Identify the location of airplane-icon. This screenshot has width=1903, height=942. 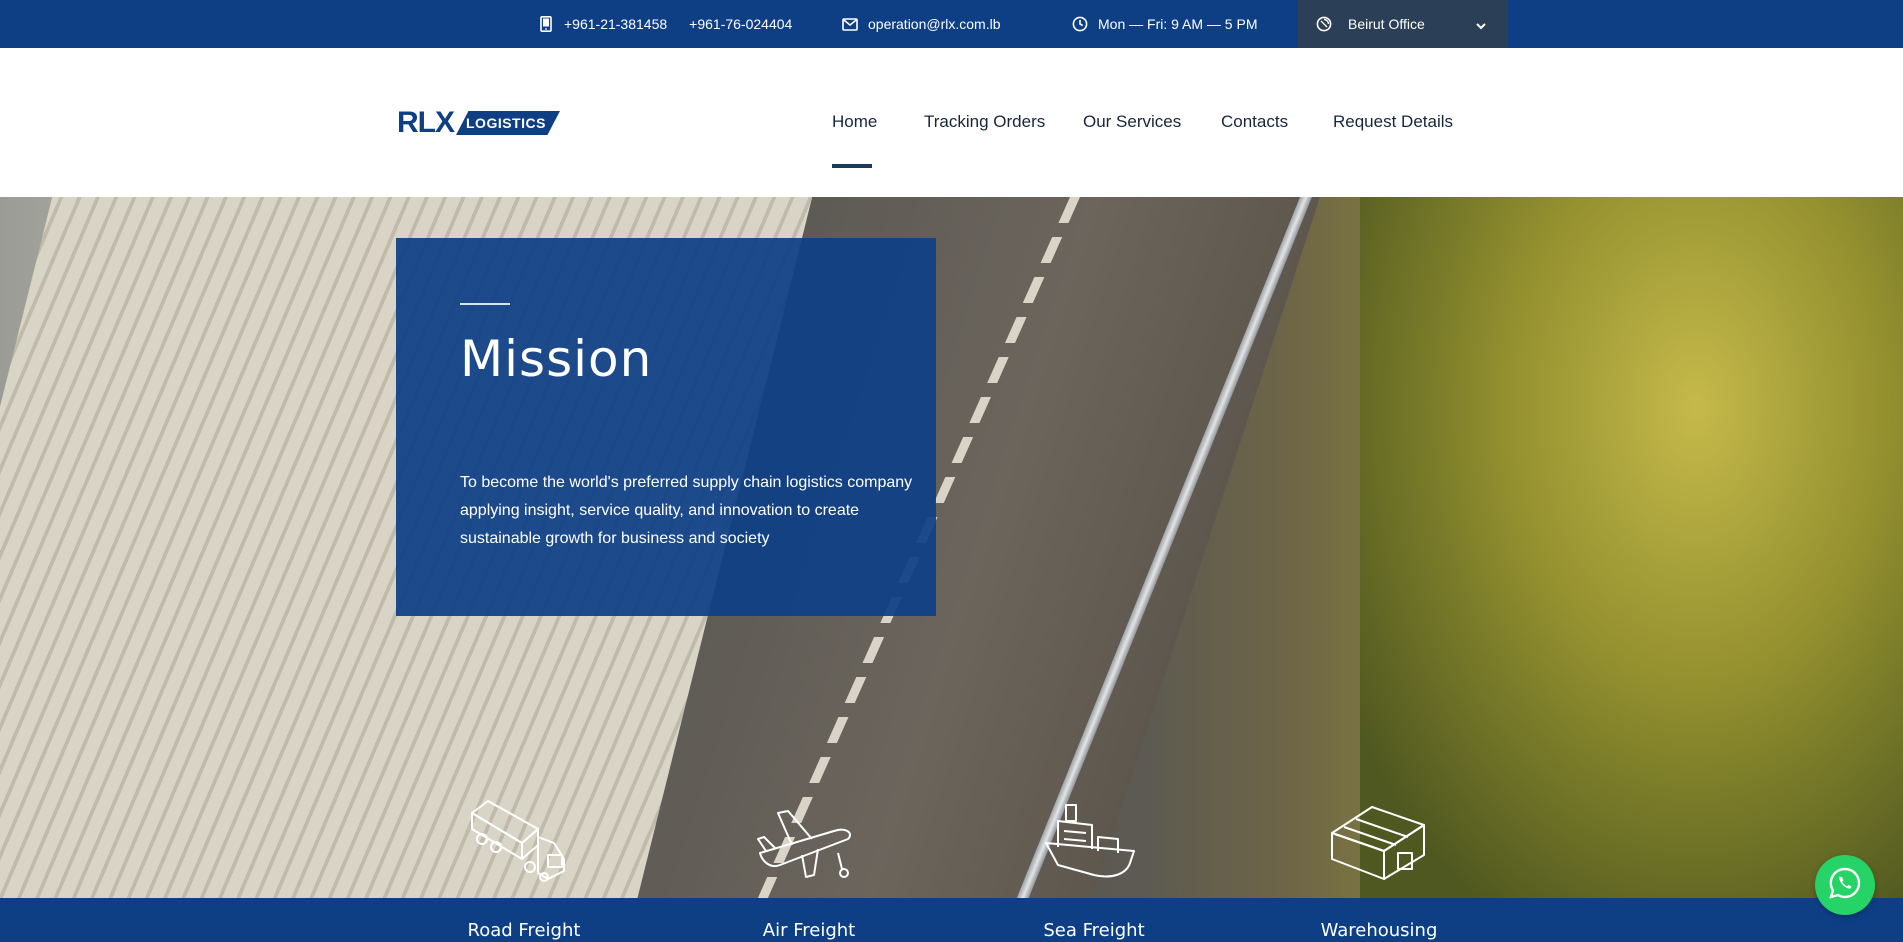
(807, 838).